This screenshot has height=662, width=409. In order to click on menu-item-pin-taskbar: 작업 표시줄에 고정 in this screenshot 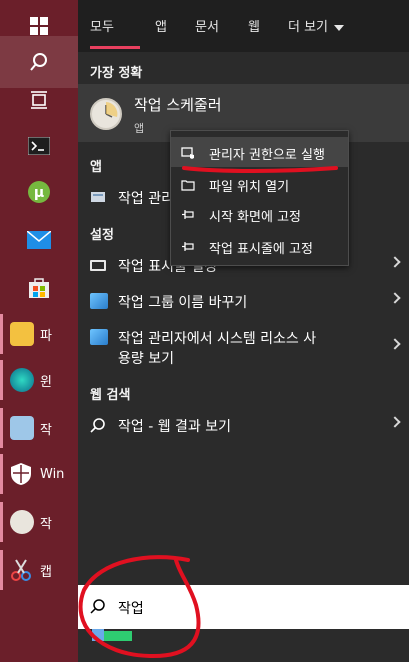, I will do `click(259, 246)`.